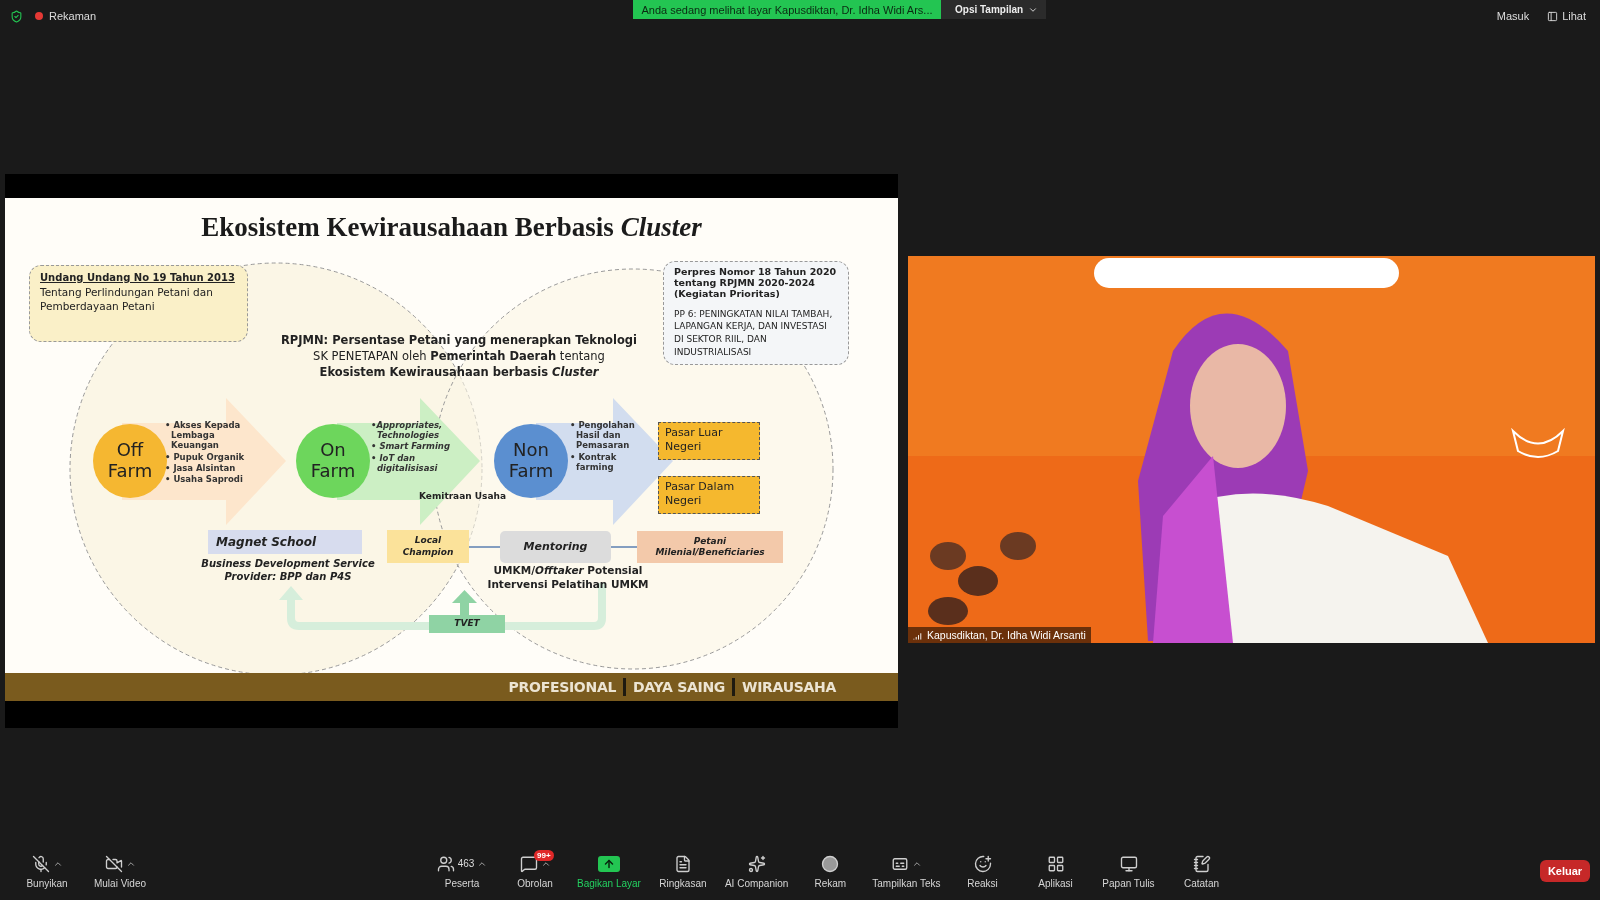 The width and height of the screenshot is (1600, 900). What do you see at coordinates (16, 16) in the screenshot?
I see `shield-icon` at bounding box center [16, 16].